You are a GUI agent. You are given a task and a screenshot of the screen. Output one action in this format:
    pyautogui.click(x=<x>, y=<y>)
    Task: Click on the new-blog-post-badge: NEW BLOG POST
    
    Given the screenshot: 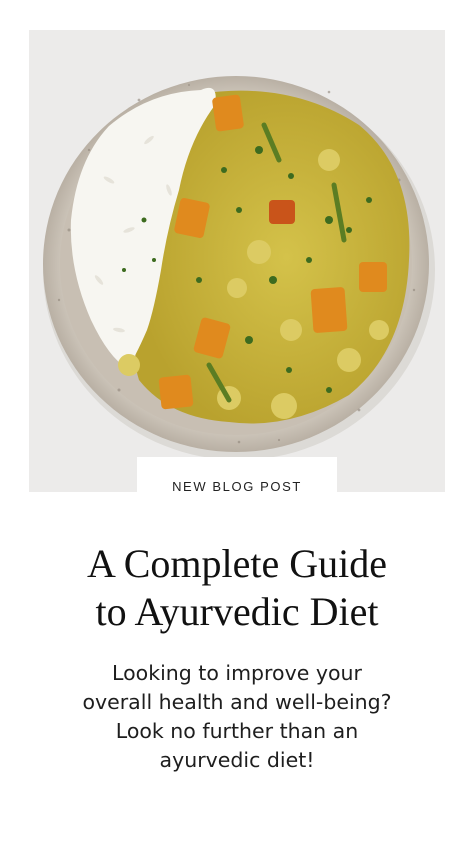 What is the action you would take?
    pyautogui.click(x=237, y=485)
    